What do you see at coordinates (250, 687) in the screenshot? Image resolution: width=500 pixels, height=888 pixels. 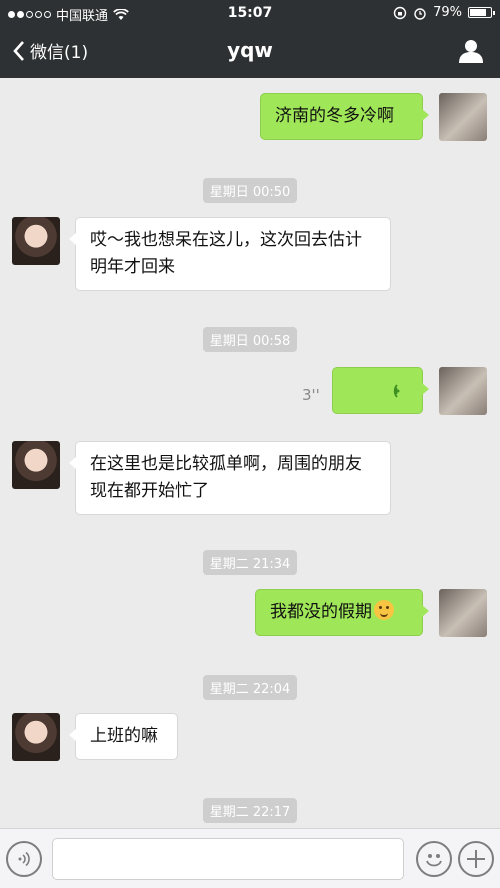 I see `timestamp: 星期二 22:04` at bounding box center [250, 687].